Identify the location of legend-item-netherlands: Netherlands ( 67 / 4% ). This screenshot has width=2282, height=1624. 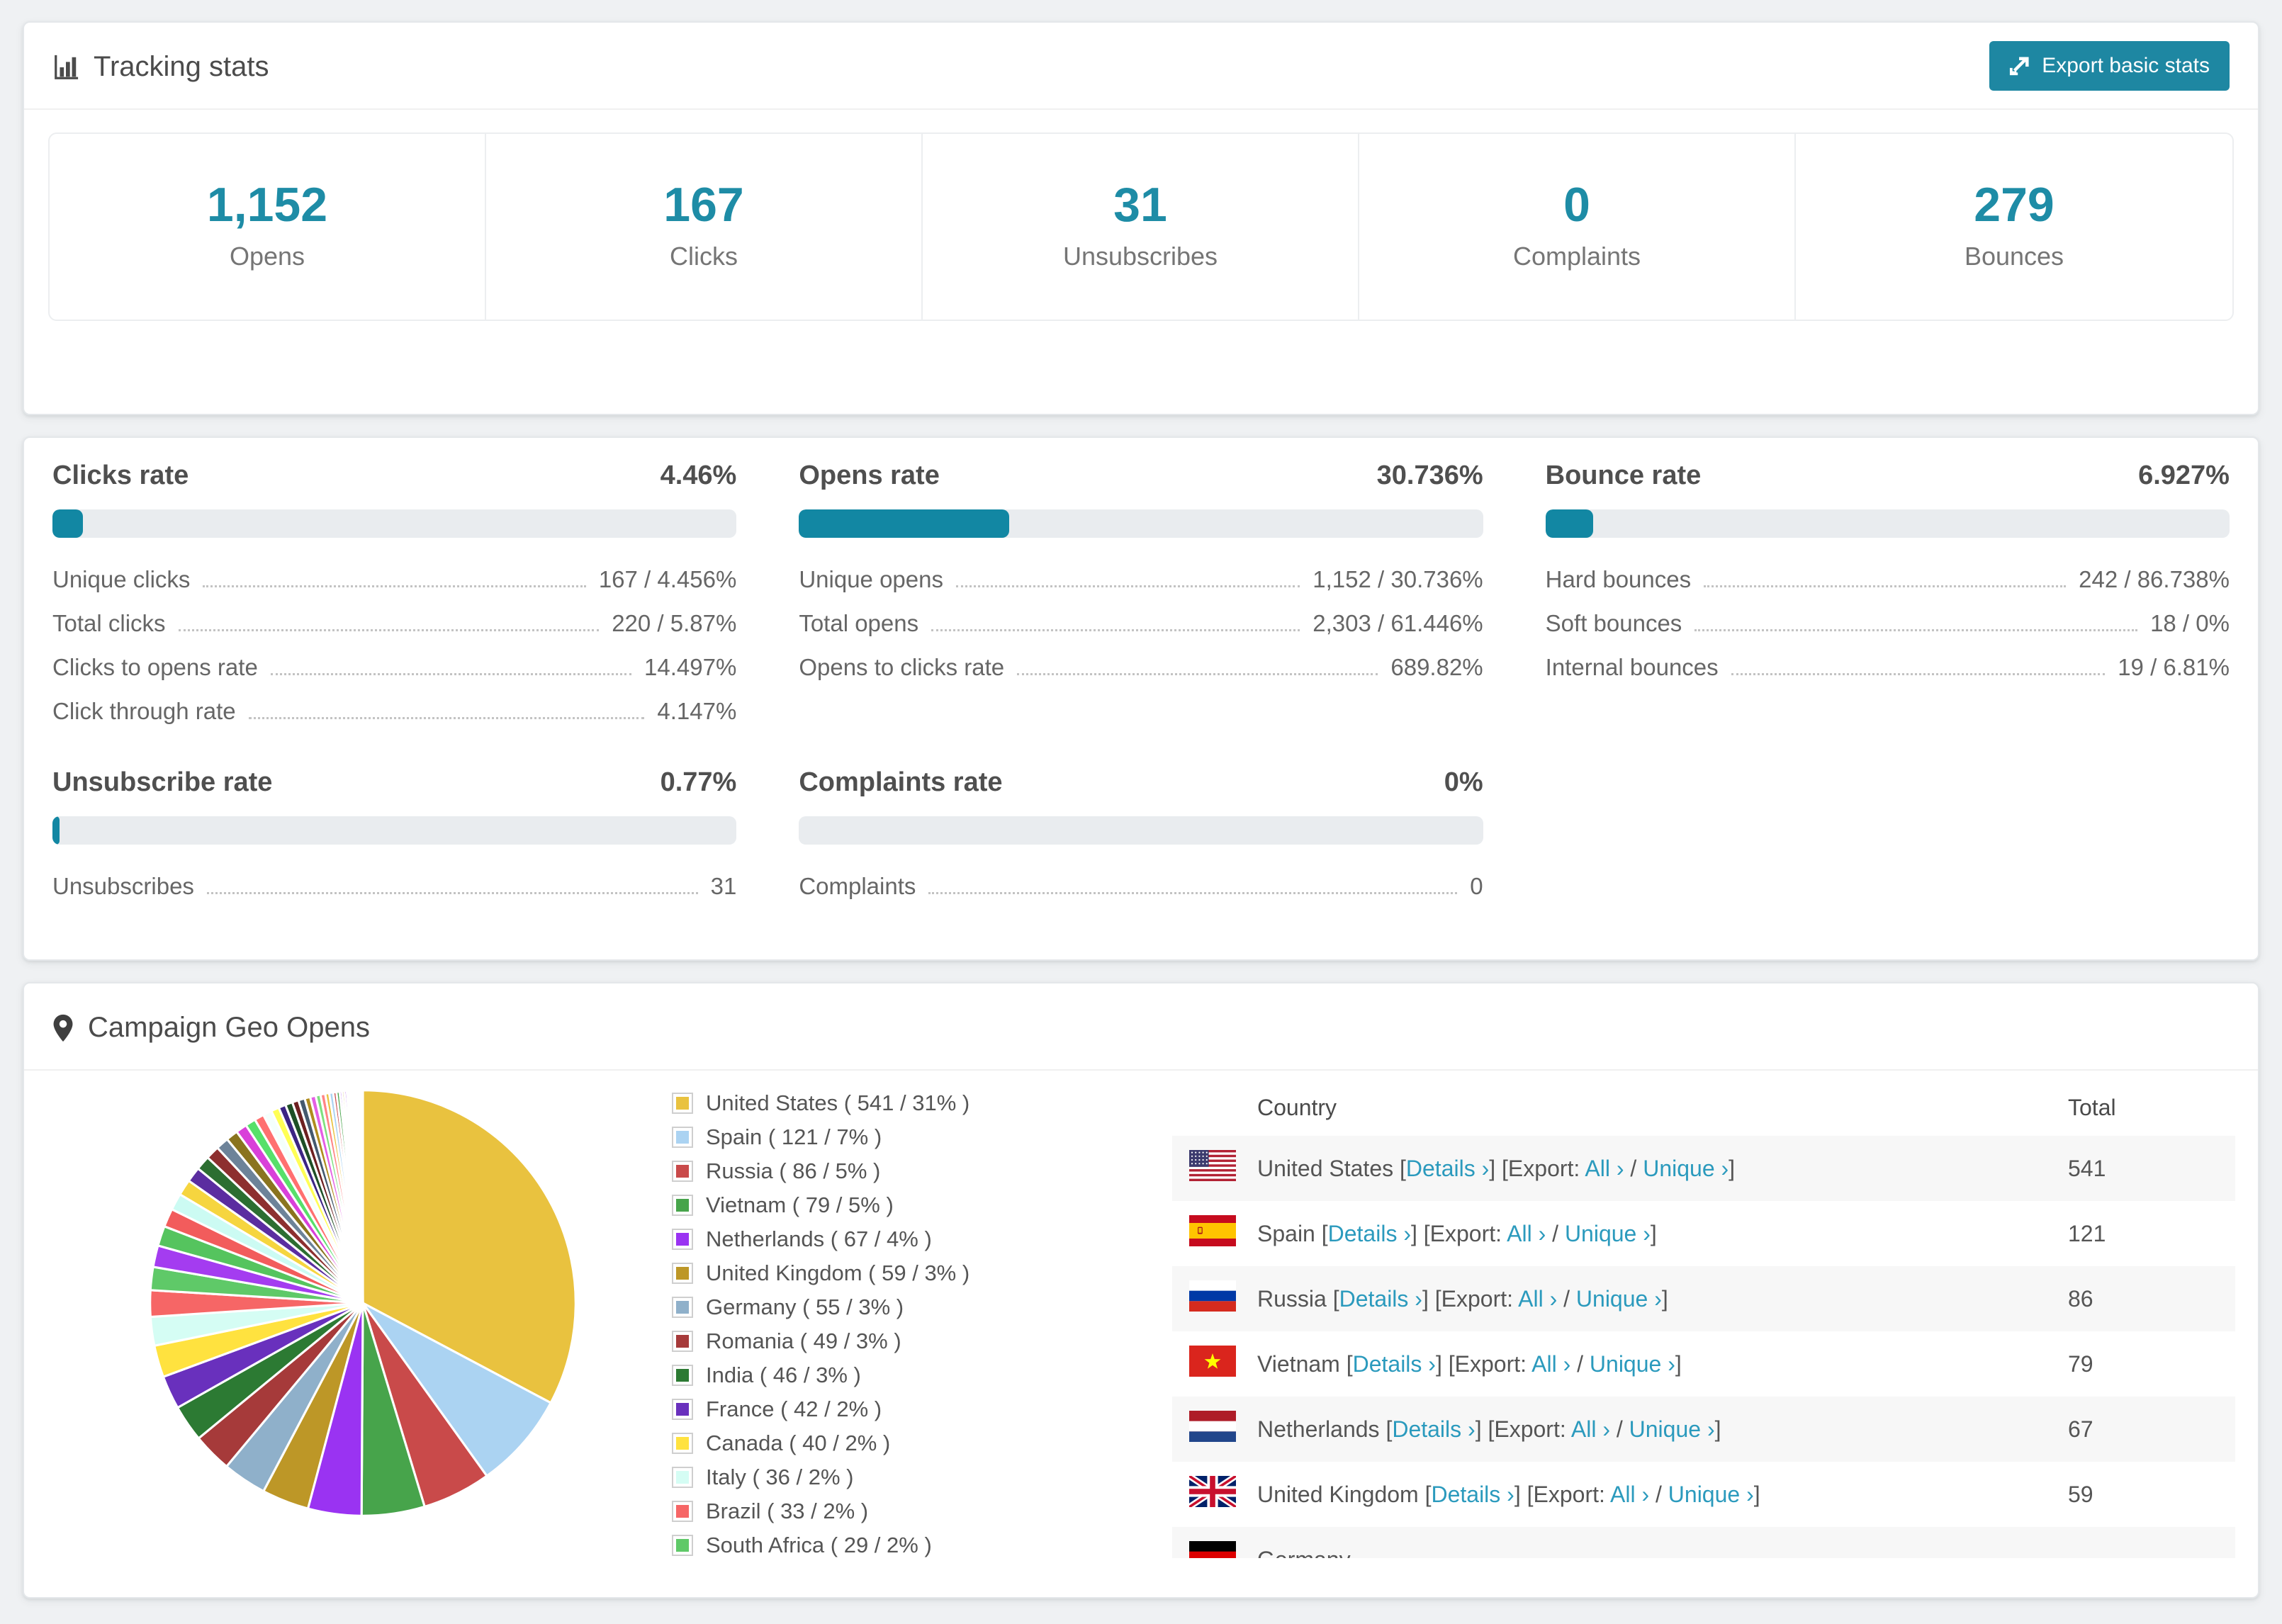
(922, 1240).